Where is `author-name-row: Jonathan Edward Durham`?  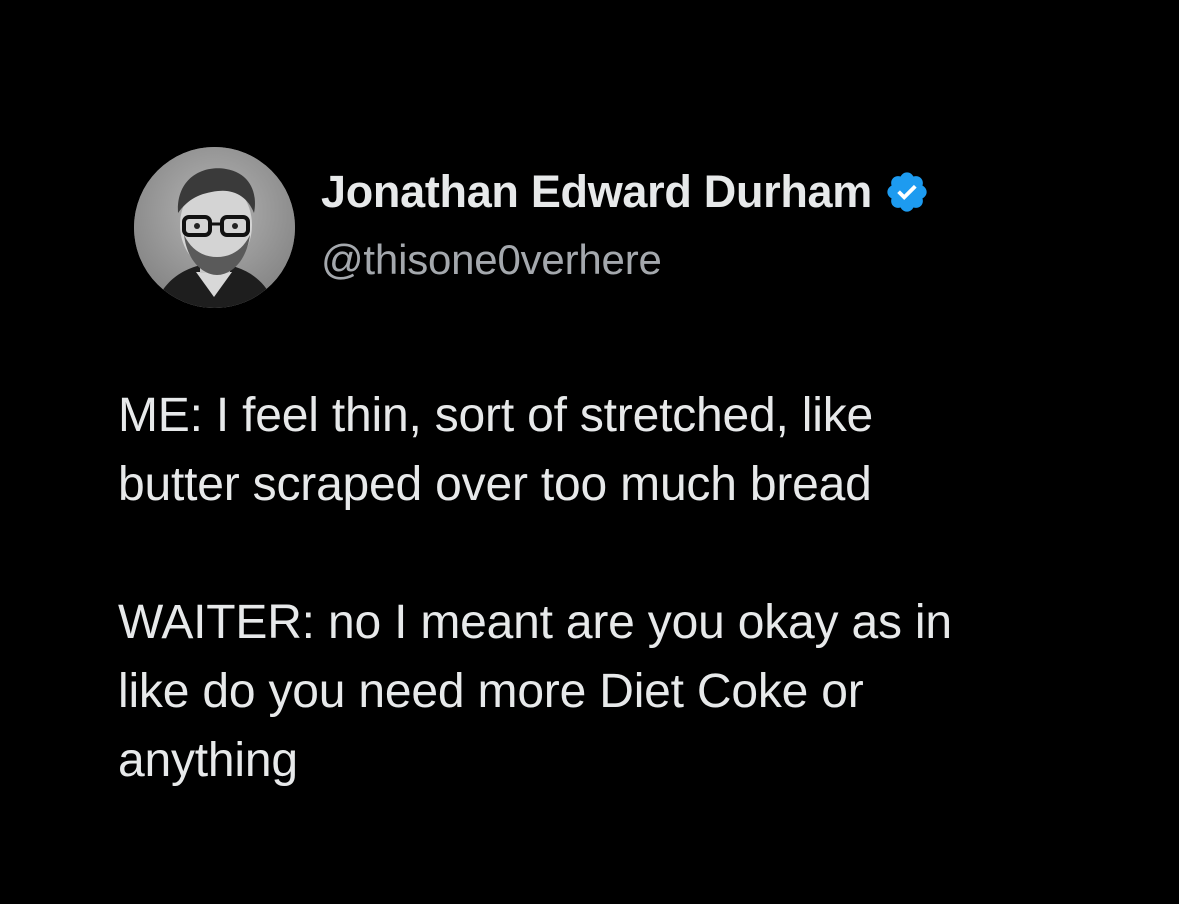
author-name-row: Jonathan Edward Durham is located at coordinates (625, 192).